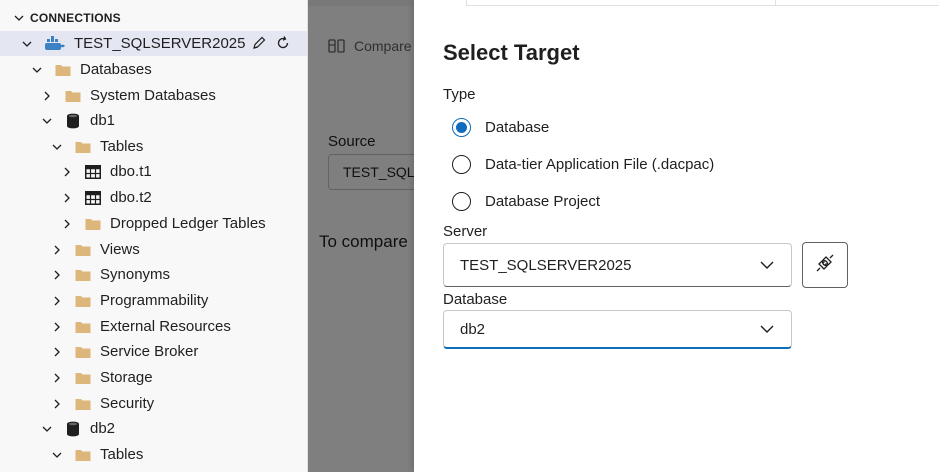 This screenshot has width=939, height=472. What do you see at coordinates (55, 43) in the screenshot?
I see `server-connection-icon` at bounding box center [55, 43].